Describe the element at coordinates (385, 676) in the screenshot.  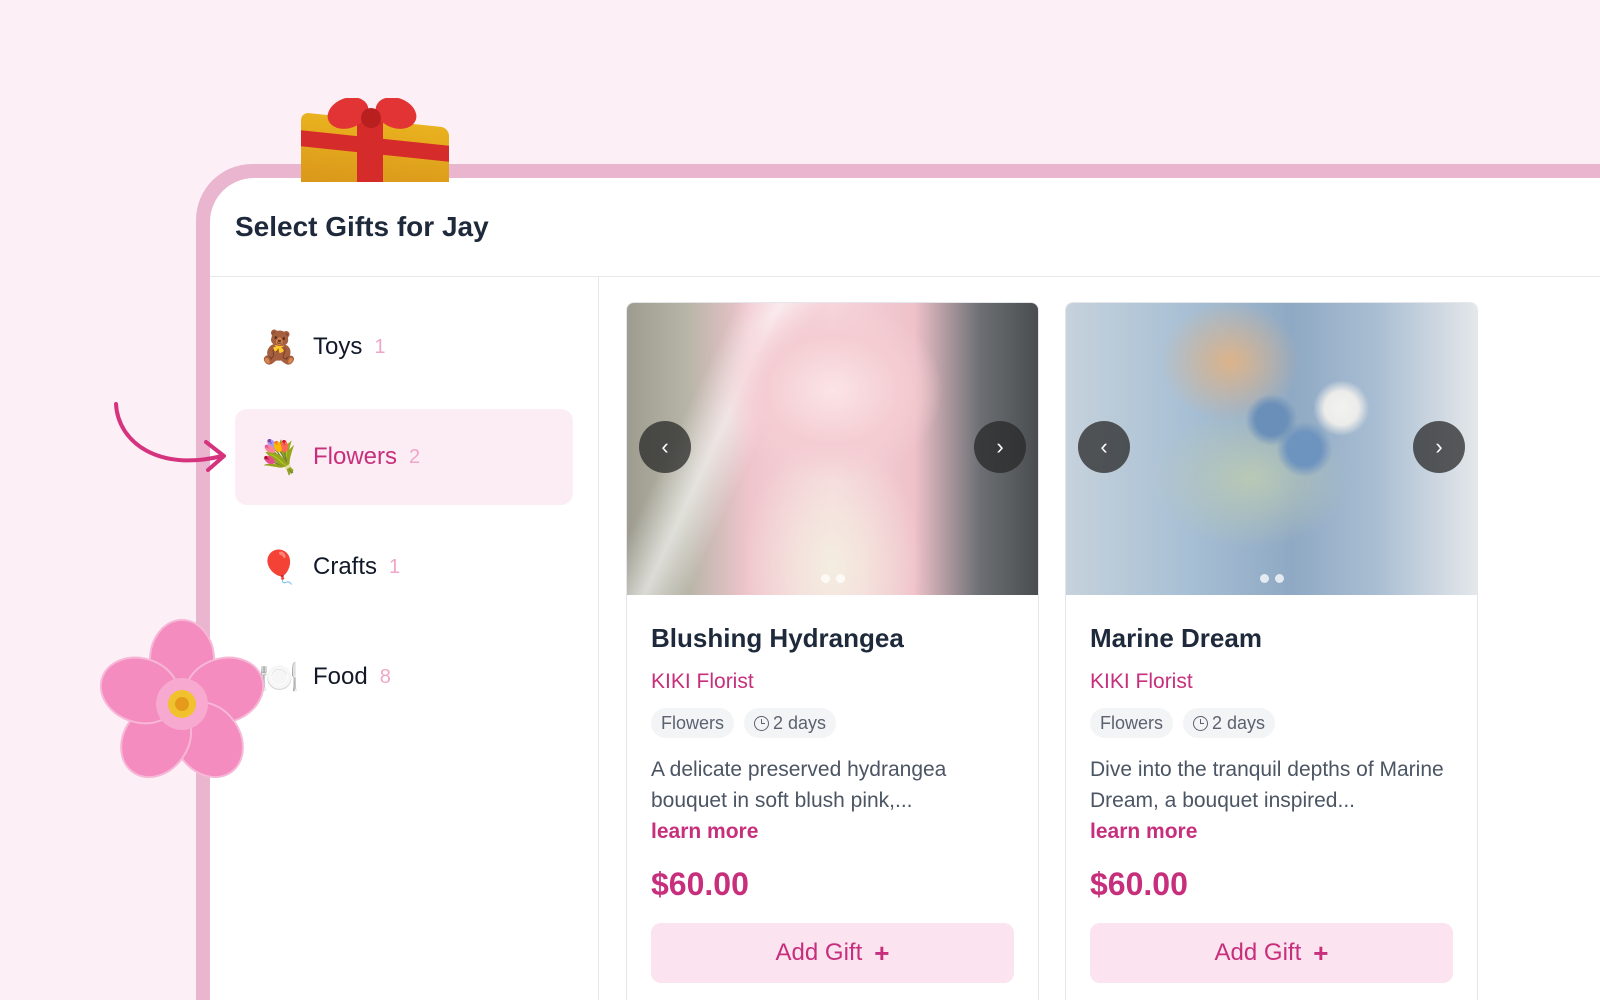
I see `category-count: 8` at that location.